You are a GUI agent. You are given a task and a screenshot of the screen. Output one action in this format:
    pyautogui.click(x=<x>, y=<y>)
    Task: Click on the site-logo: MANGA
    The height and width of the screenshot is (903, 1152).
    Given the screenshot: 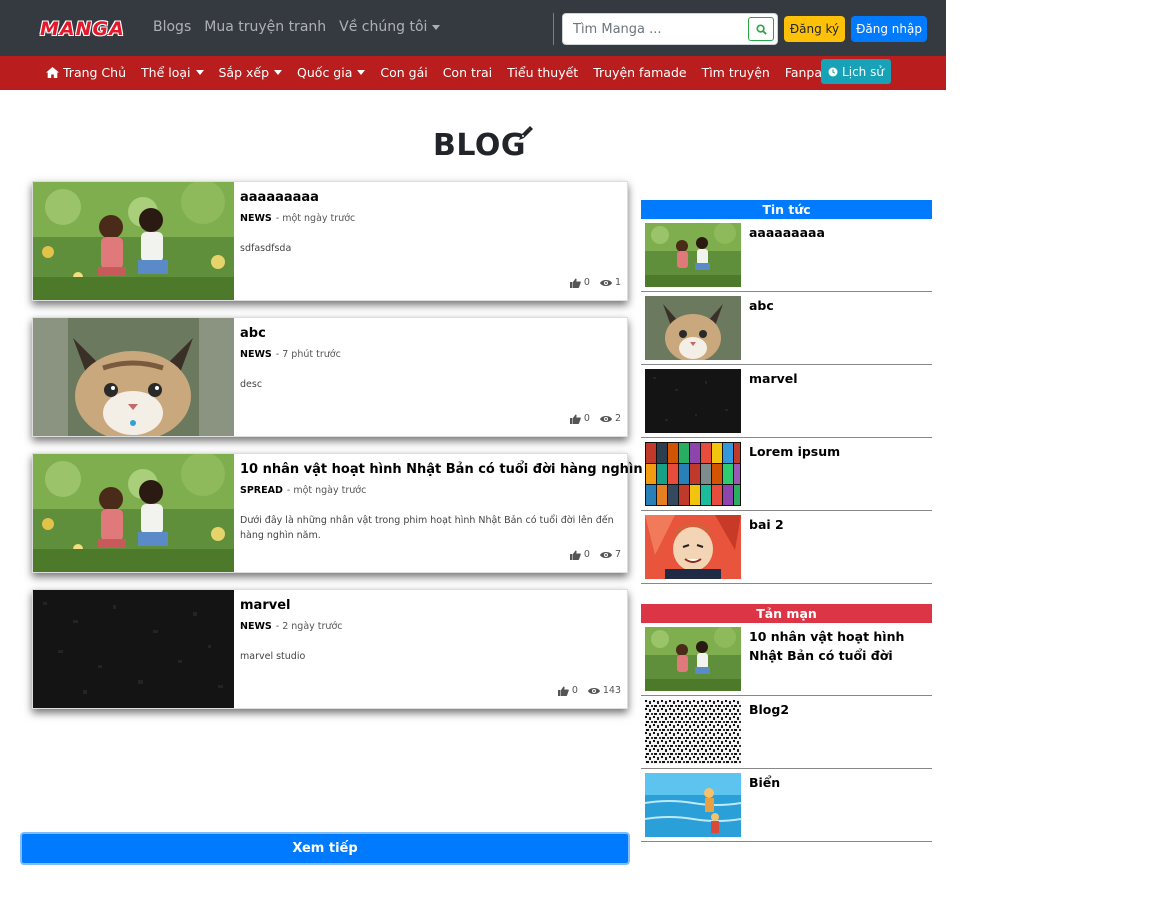 What is the action you would take?
    pyautogui.click(x=87, y=29)
    